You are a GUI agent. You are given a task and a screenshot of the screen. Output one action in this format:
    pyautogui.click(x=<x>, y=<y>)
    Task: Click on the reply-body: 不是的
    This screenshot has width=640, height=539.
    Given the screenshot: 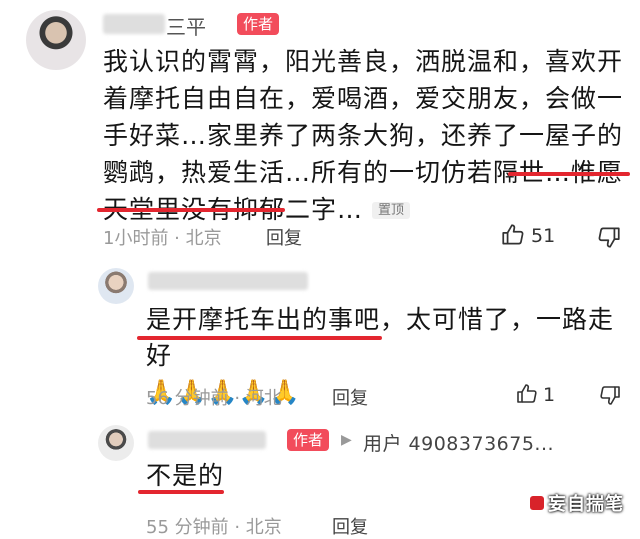 What is the action you would take?
    pyautogui.click(x=185, y=475)
    